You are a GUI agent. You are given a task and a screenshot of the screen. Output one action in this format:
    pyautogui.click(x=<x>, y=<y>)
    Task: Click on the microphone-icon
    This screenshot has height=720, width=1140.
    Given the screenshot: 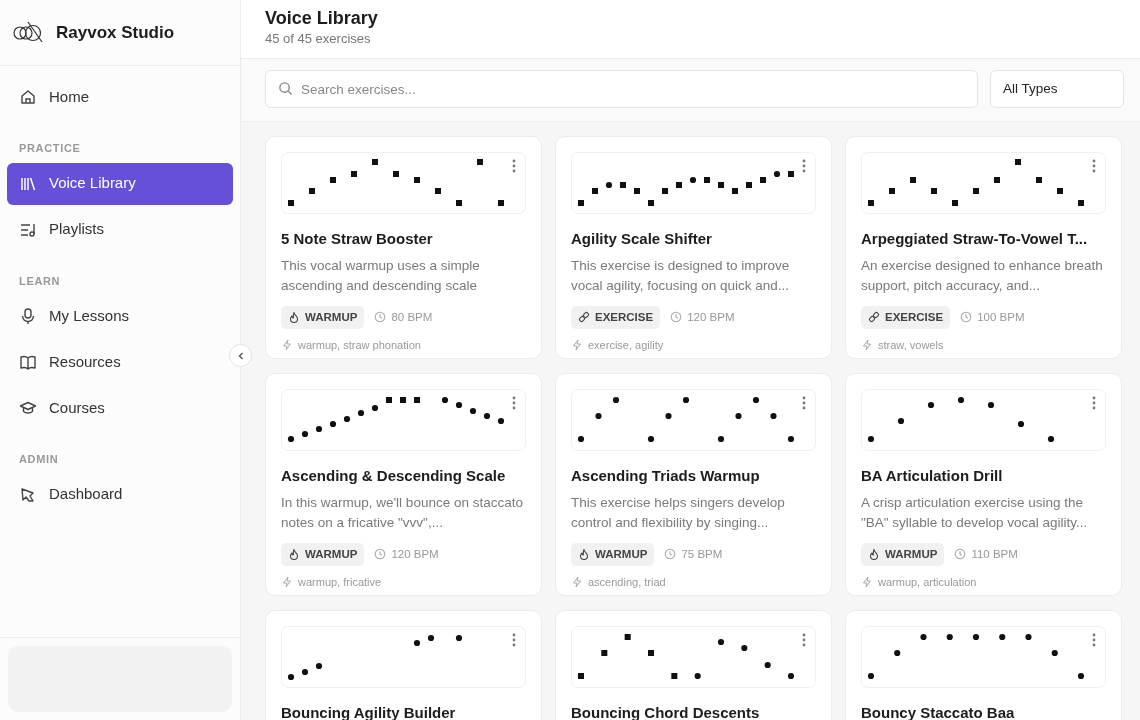 What is the action you would take?
    pyautogui.click(x=28, y=316)
    